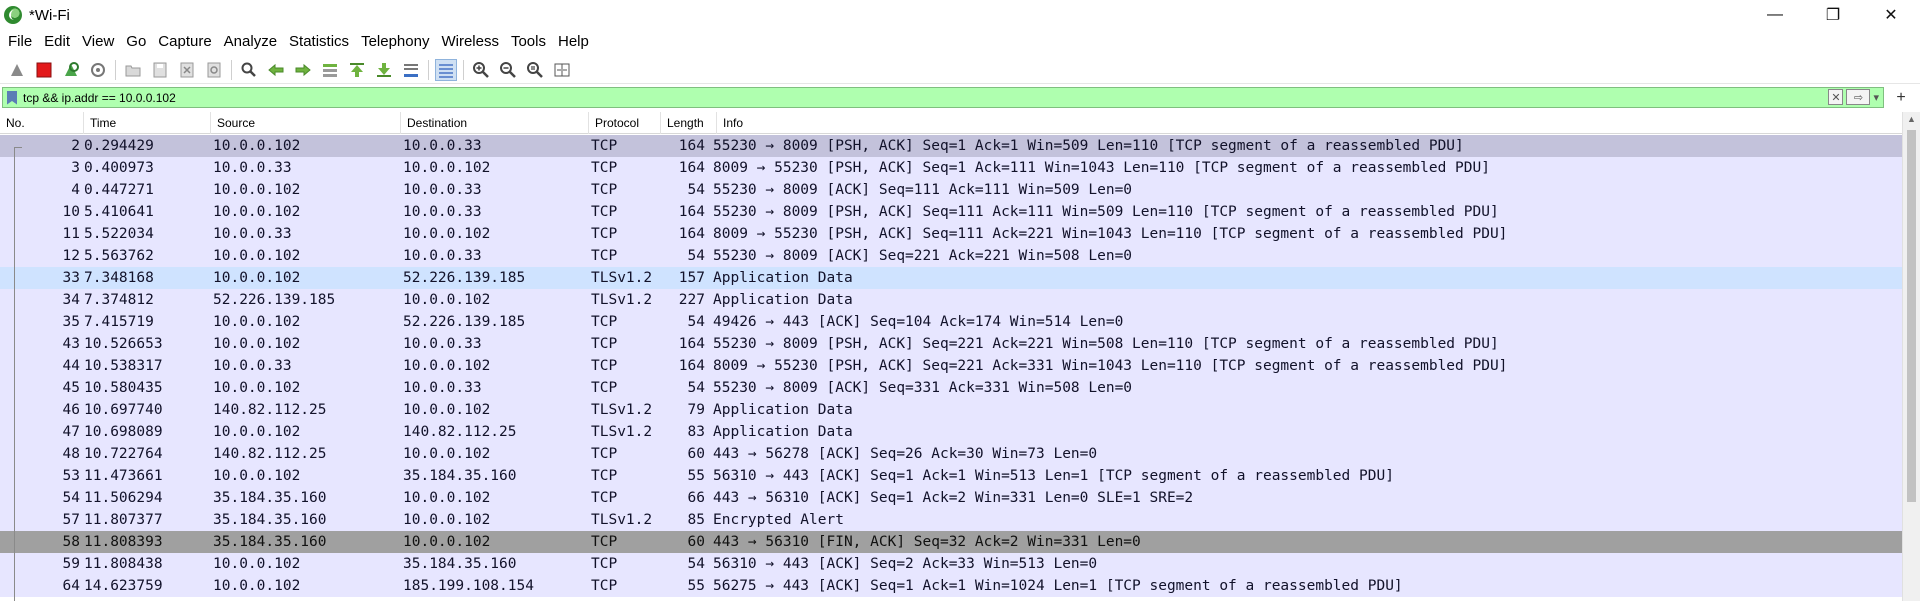  I want to click on packet-length: 54, so click(696, 190).